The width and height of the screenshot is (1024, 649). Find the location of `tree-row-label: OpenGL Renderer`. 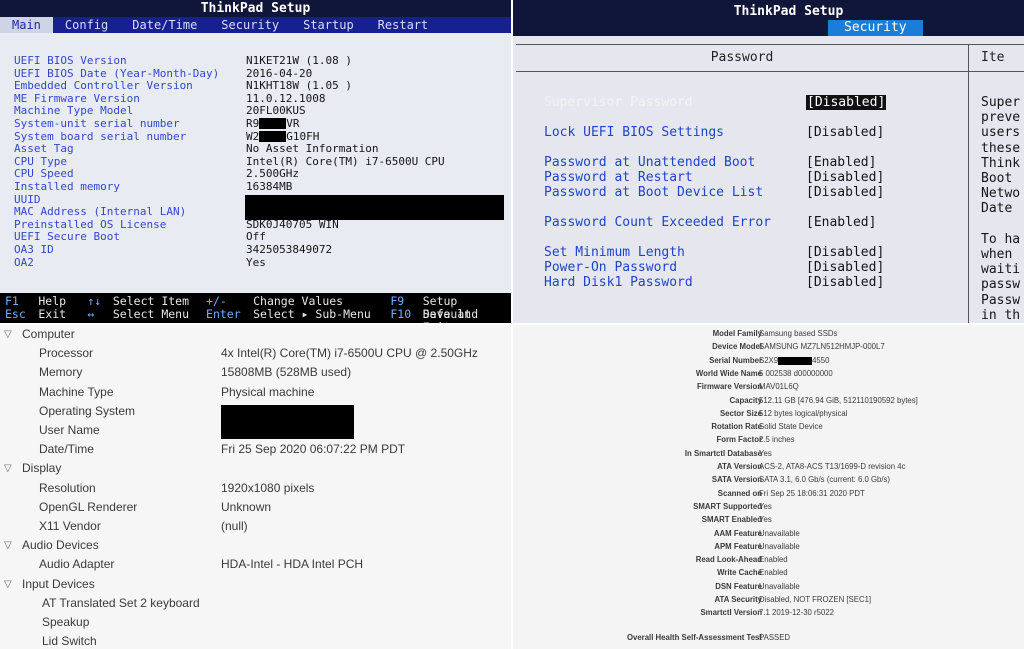

tree-row-label: OpenGL Renderer is located at coordinates (88, 506).